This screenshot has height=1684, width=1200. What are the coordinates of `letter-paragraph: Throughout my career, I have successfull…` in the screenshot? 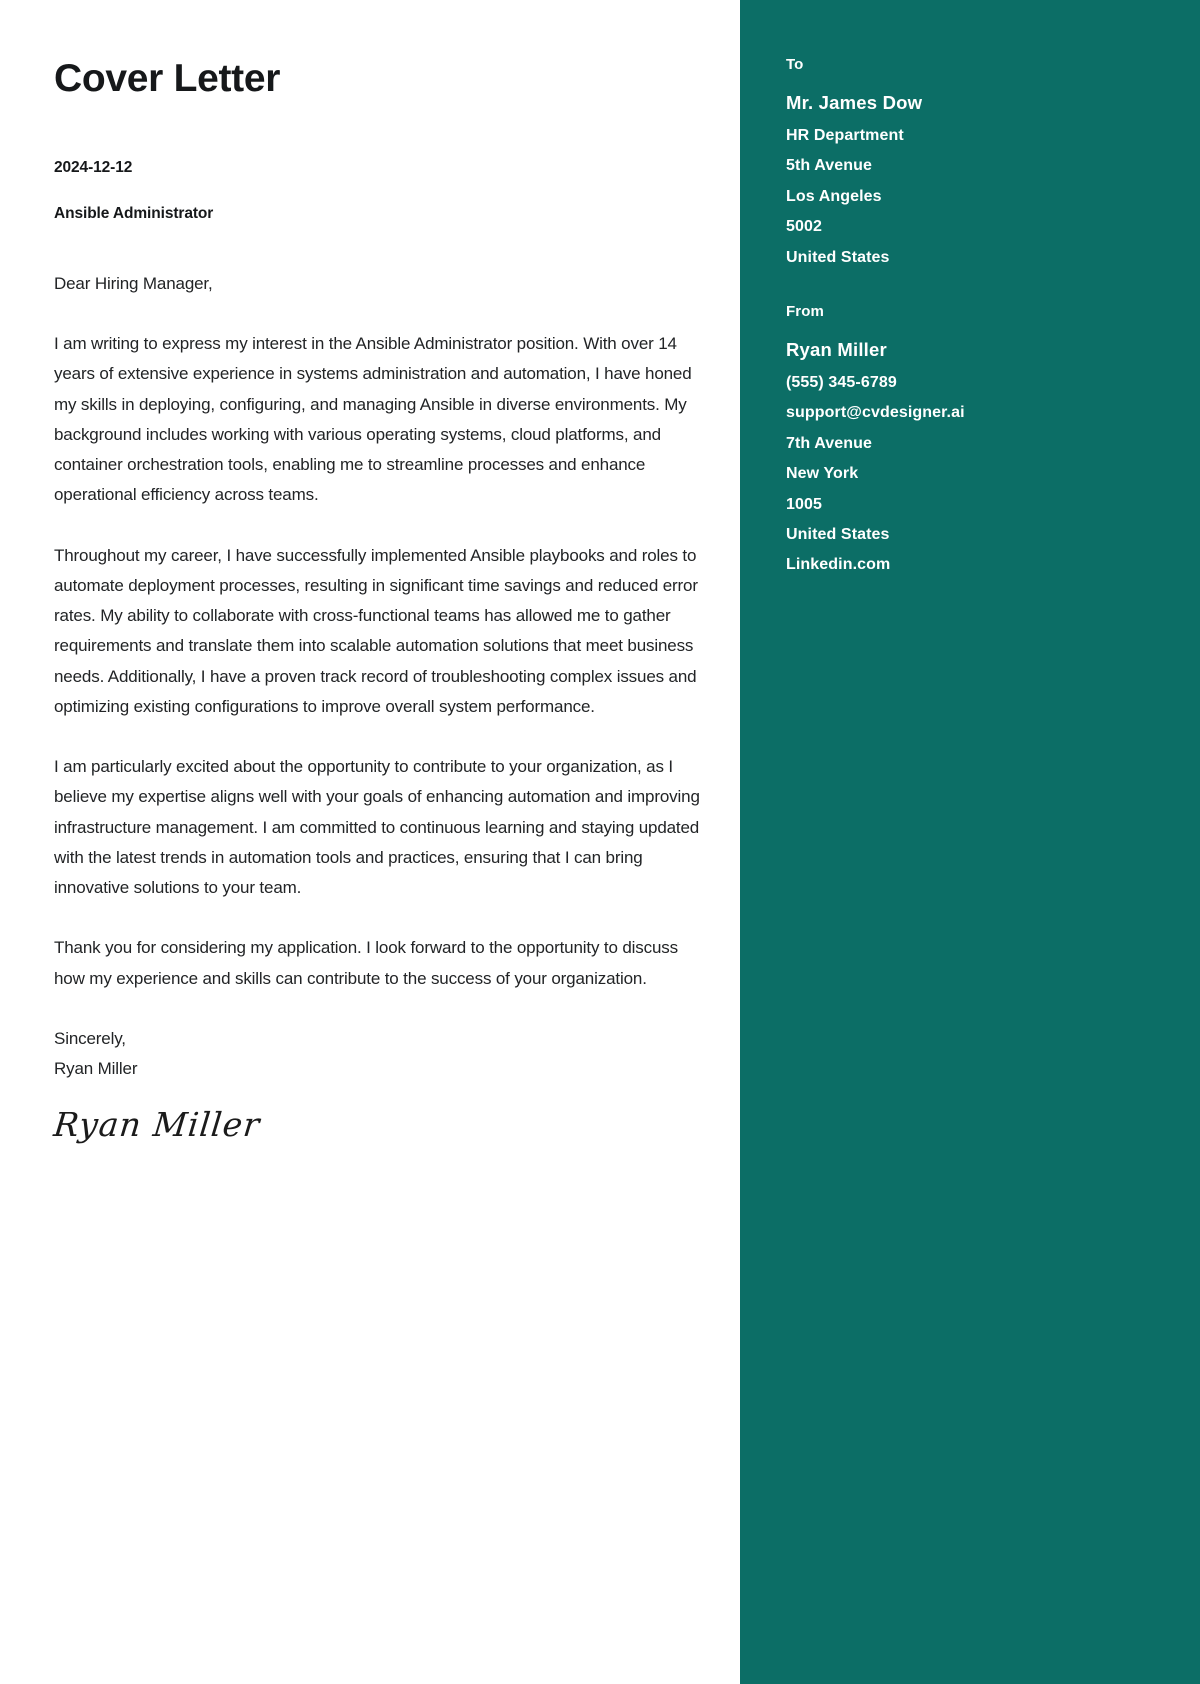 It's located at (376, 630).